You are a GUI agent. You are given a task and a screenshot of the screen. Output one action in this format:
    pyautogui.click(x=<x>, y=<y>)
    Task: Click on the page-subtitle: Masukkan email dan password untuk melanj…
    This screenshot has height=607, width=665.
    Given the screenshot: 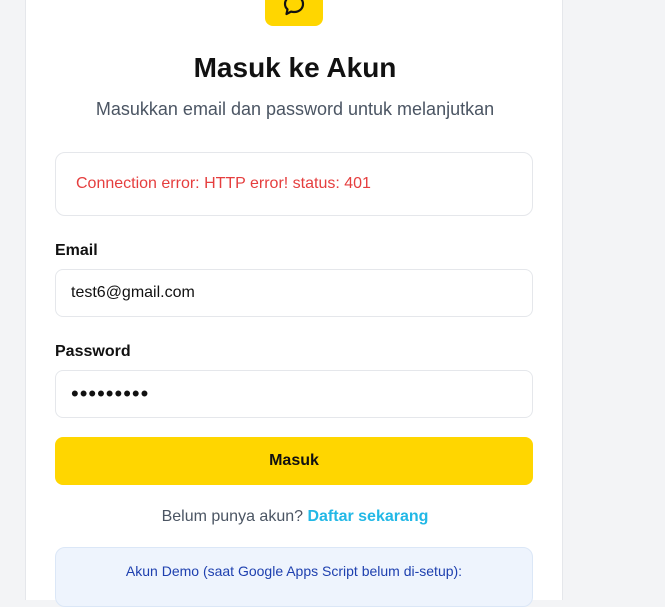 What is the action you would take?
    pyautogui.click(x=295, y=109)
    